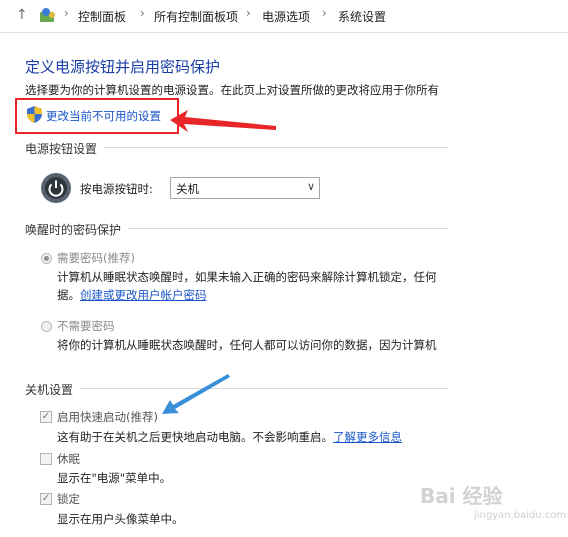 This screenshot has height=537, width=568. I want to click on require-password-desc-2-prefix: 据。, so click(68, 295).